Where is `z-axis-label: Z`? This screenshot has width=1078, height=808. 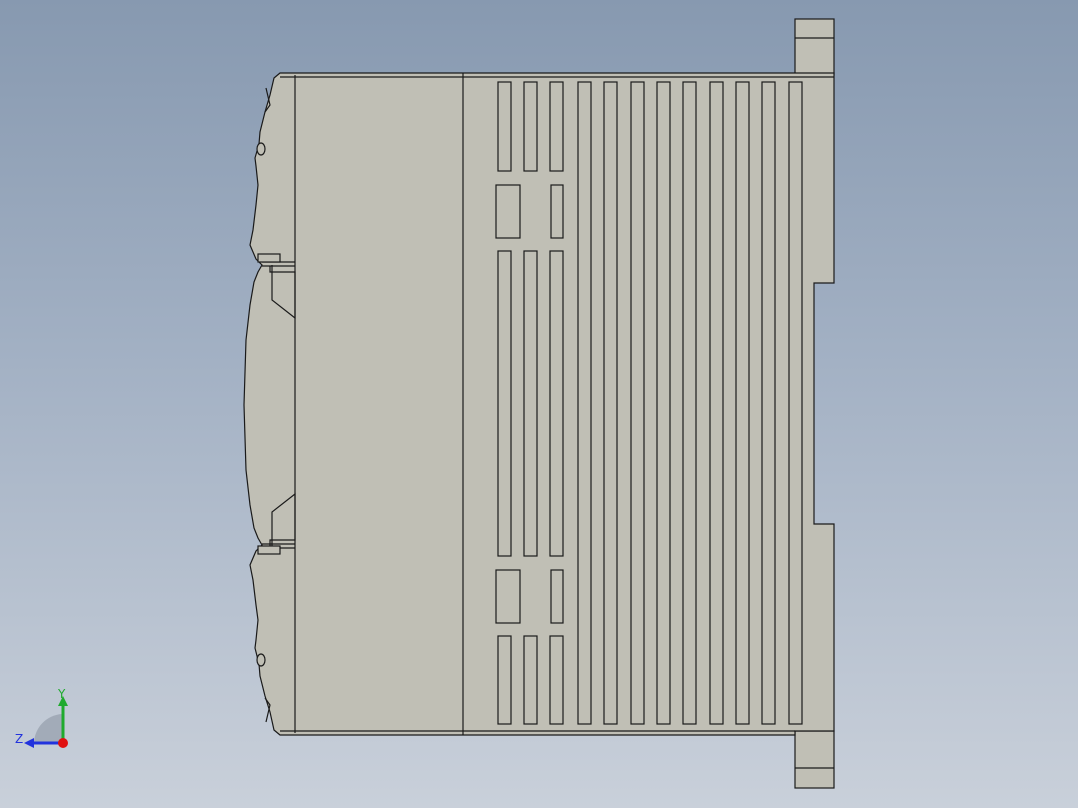 z-axis-label: Z is located at coordinates (19, 739).